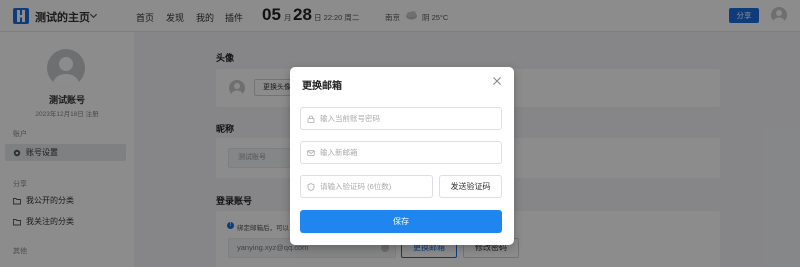 Image resolution: width=800 pixels, height=267 pixels. I want to click on verification-code-input: 请输入验证码 (6位数), so click(366, 186).